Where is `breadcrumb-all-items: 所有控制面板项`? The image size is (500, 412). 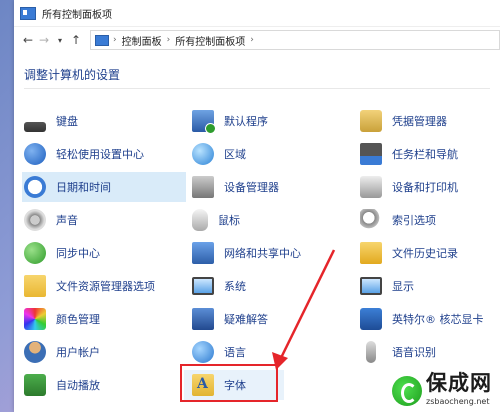
breadcrumb-all-items: 所有控制面板项 is located at coordinates (210, 40).